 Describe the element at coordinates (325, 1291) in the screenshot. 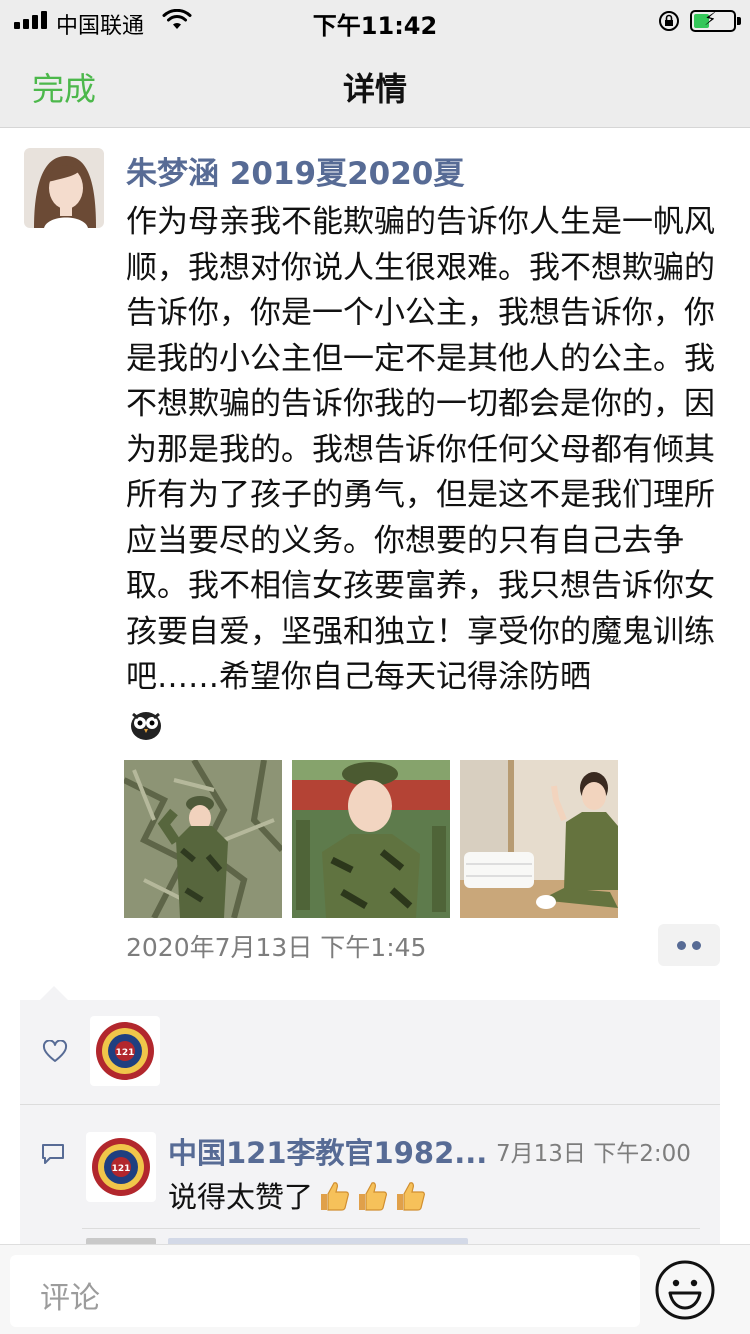

I see `comment-input: 评论` at that location.